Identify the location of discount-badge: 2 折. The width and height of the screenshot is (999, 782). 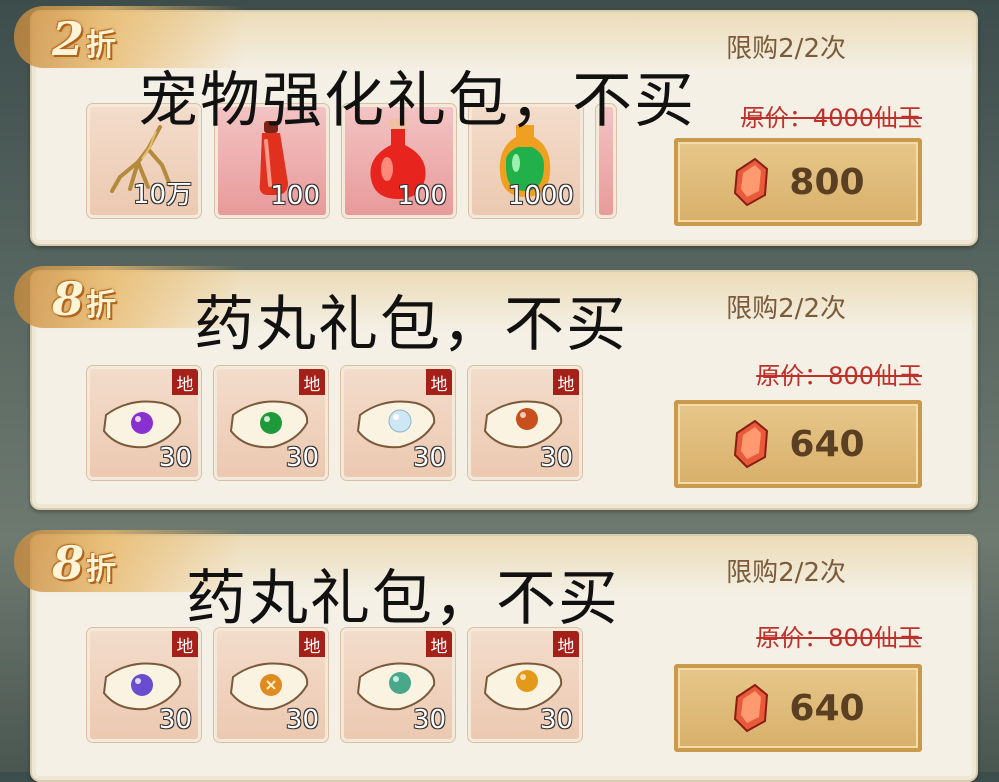
(84, 41).